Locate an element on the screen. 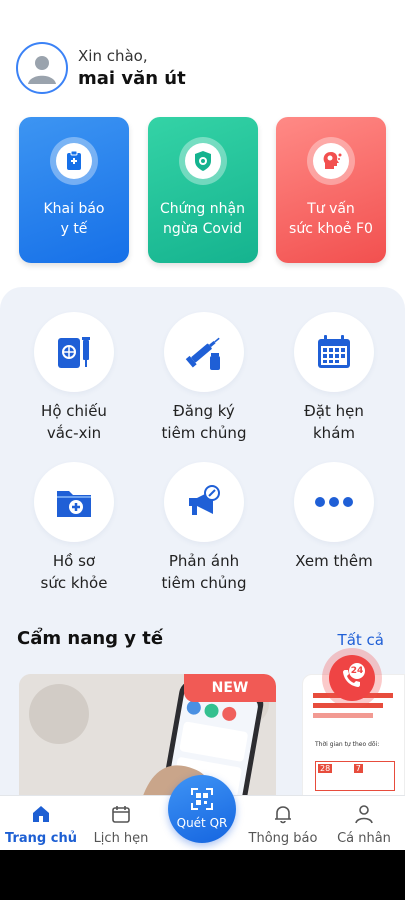 This screenshot has width=405, height=900. virus-shield-icon is located at coordinates (202, 161).